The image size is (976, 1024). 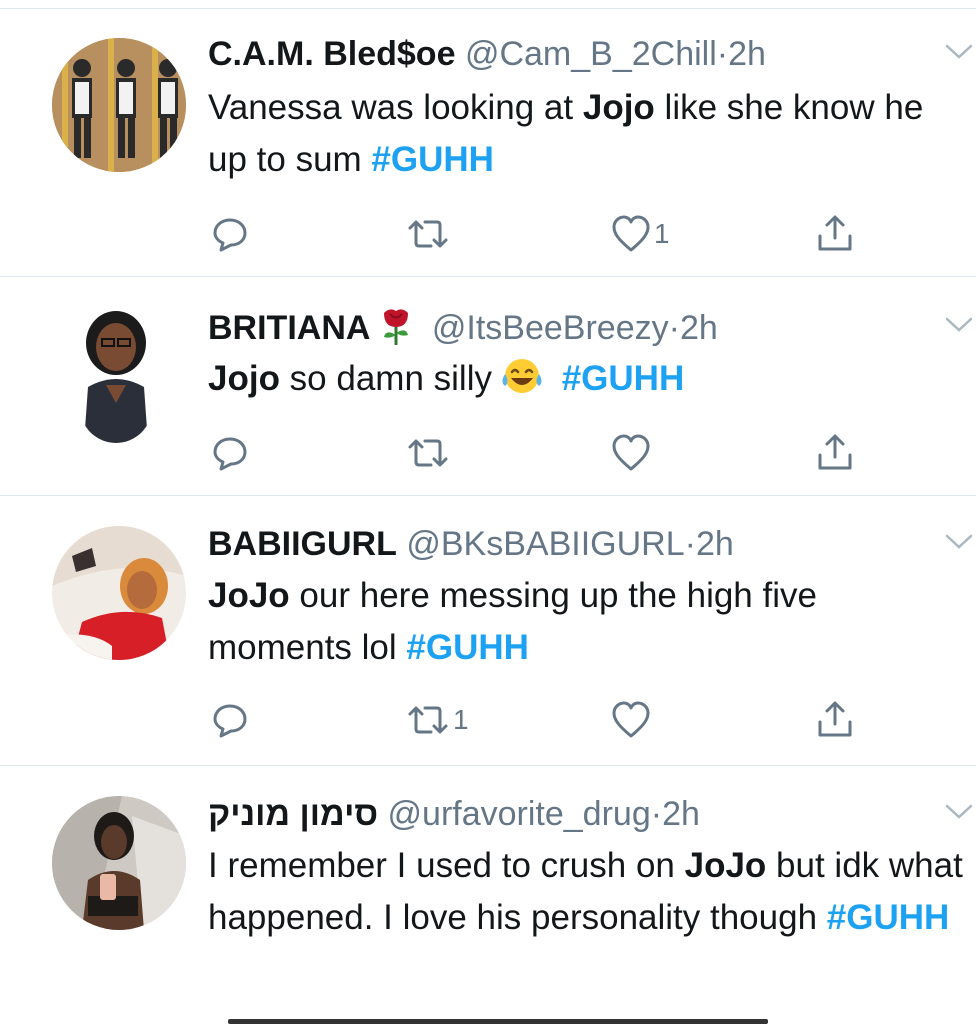 I want to click on retweet-count: 1, so click(x=461, y=719).